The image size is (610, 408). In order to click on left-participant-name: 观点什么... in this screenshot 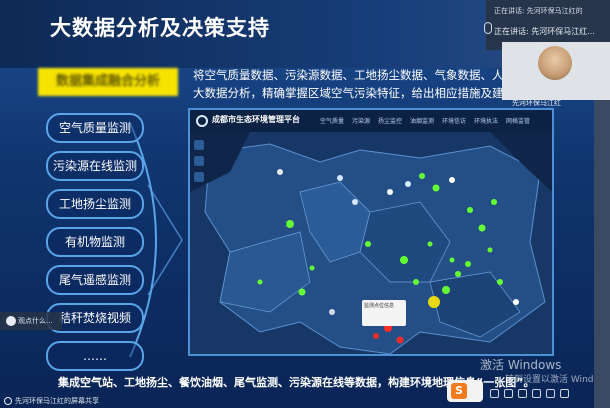, I will do `click(35, 321)`.